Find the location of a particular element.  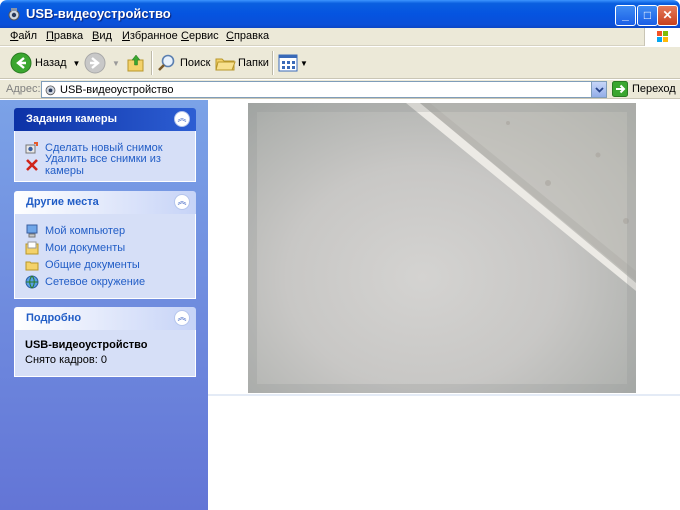

network-places-link: Сетевое окружение is located at coordinates (105, 281).